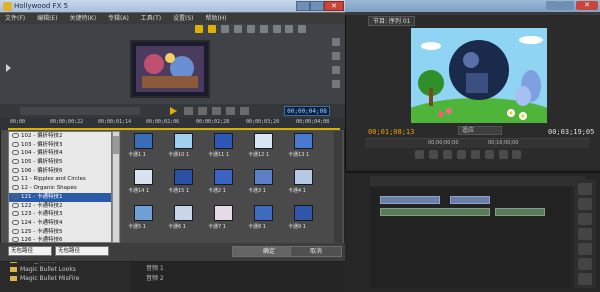 This screenshot has width=600, height=292. Describe the element at coordinates (306, 217) in the screenshot. I see `effect-thumbnail: 卡通9 1` at that location.